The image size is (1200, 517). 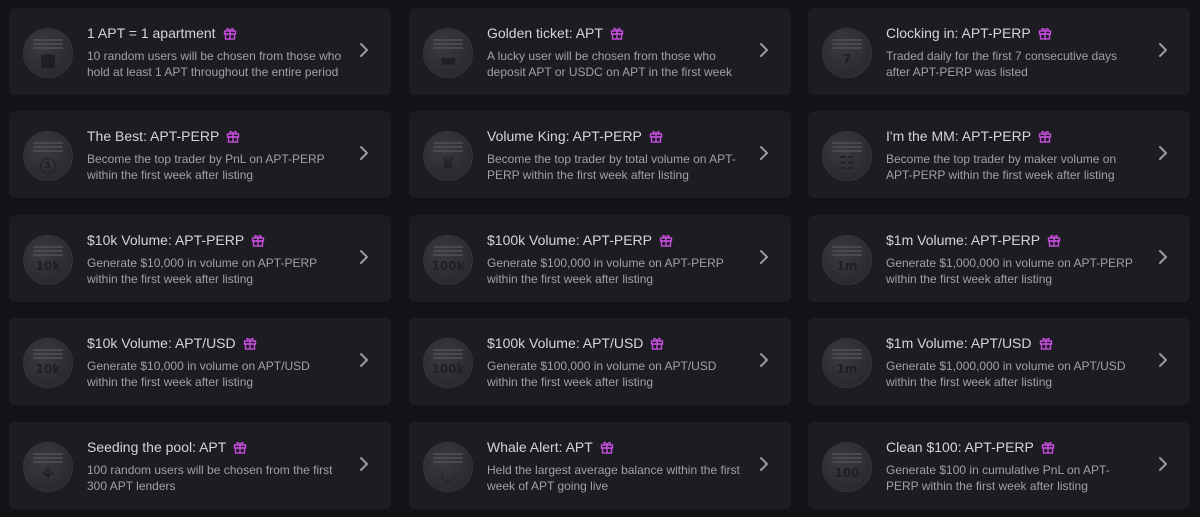 I want to click on achievement-title: $100k Volume: APT/USD, so click(x=565, y=343).